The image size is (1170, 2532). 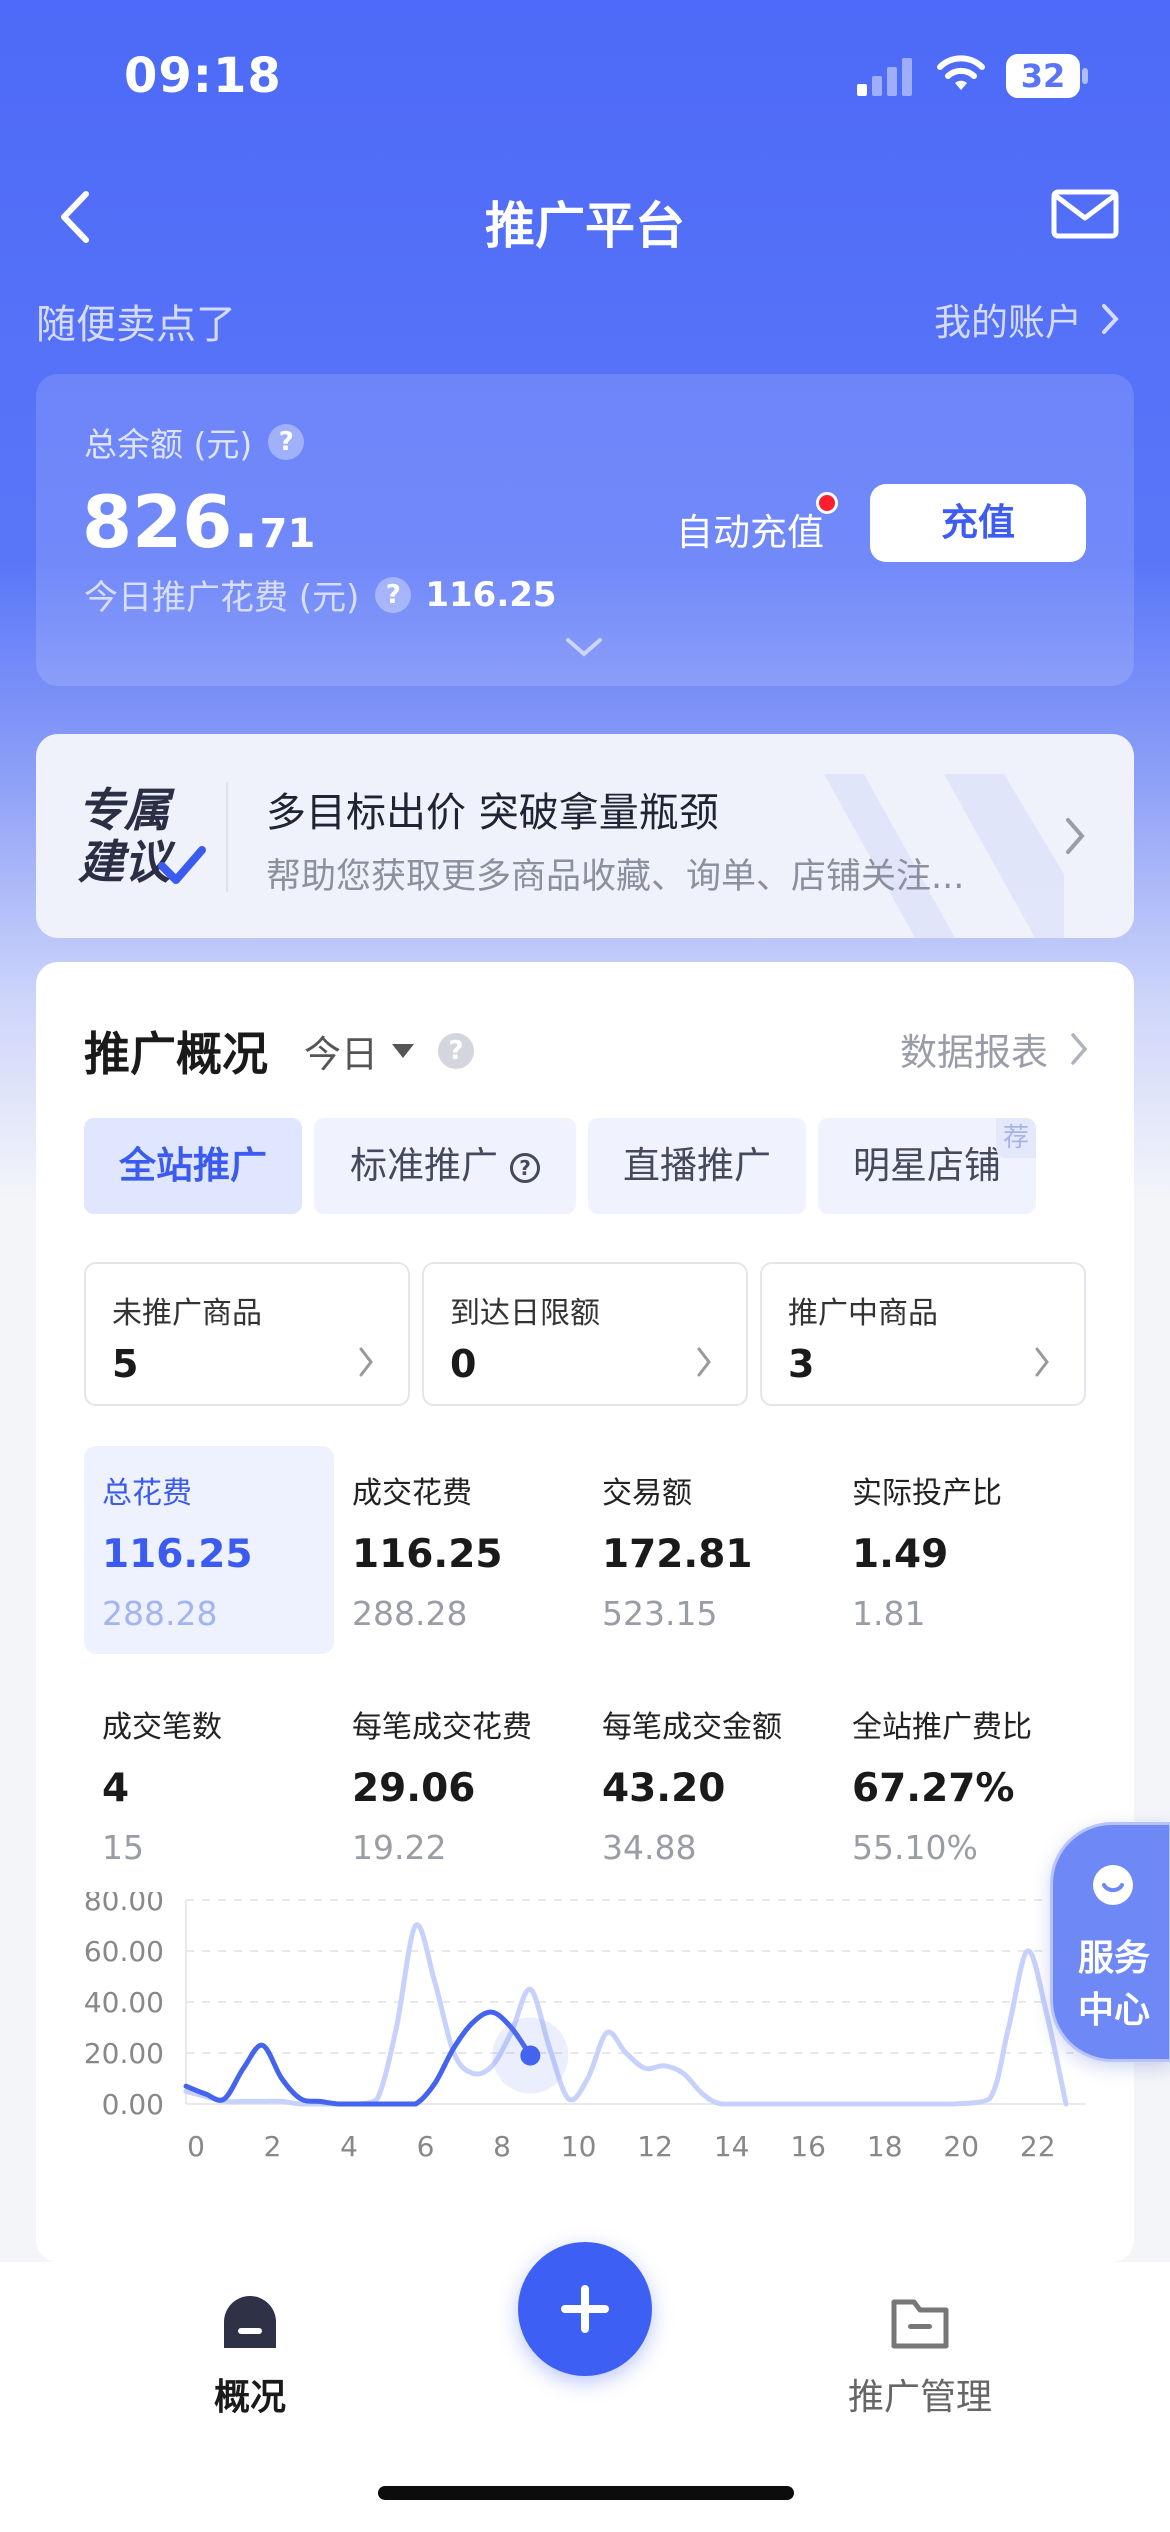 I want to click on stat-title: 未推广商品, so click(x=187, y=1313).